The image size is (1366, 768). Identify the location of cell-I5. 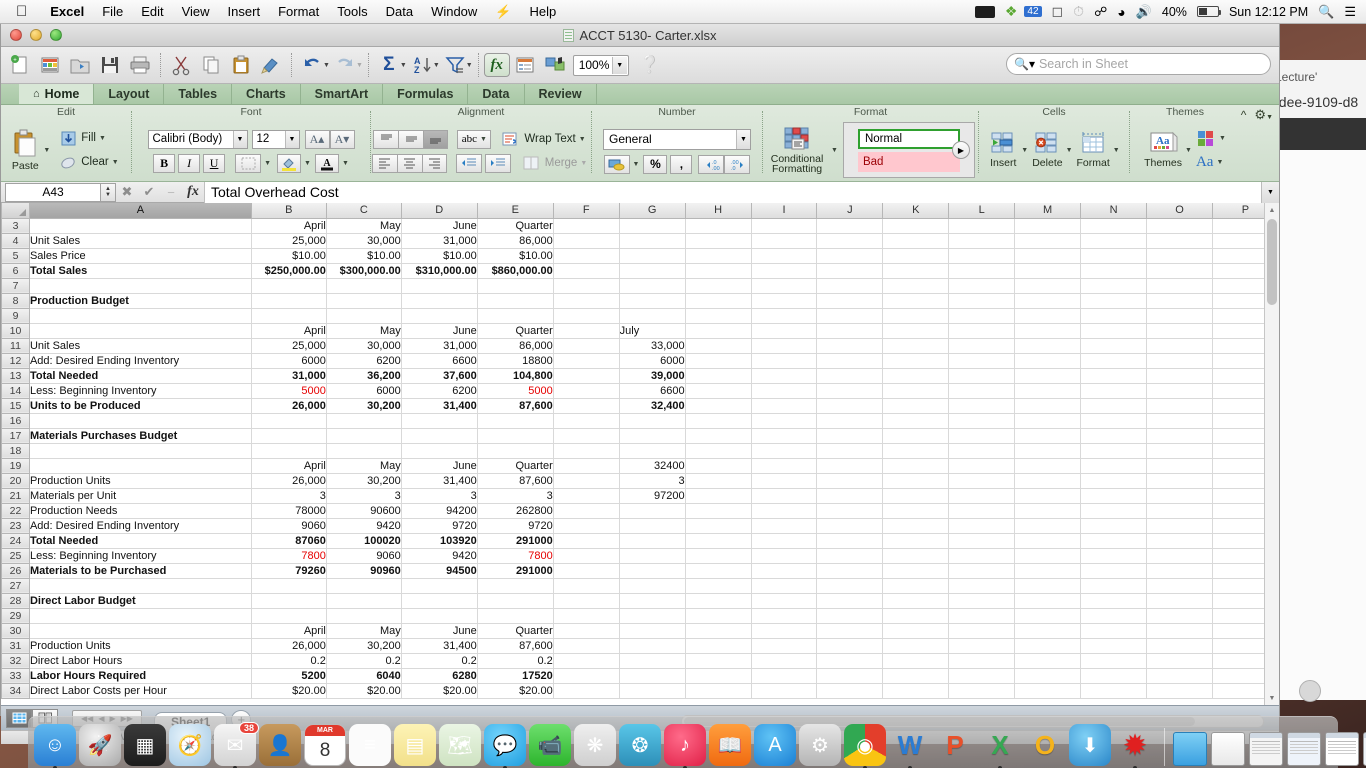
(784, 256).